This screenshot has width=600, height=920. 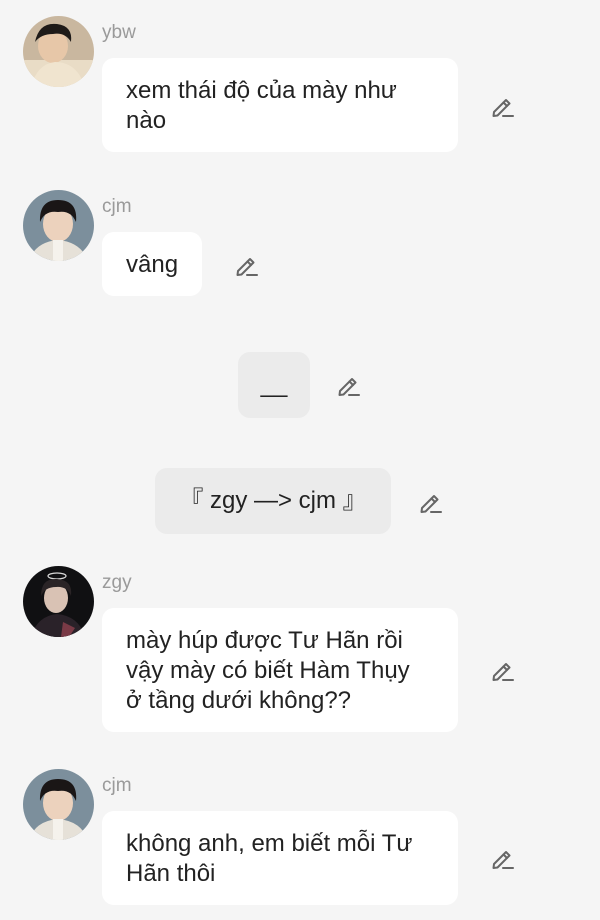 I want to click on message-bubble-cjm: vâng, so click(x=152, y=264).